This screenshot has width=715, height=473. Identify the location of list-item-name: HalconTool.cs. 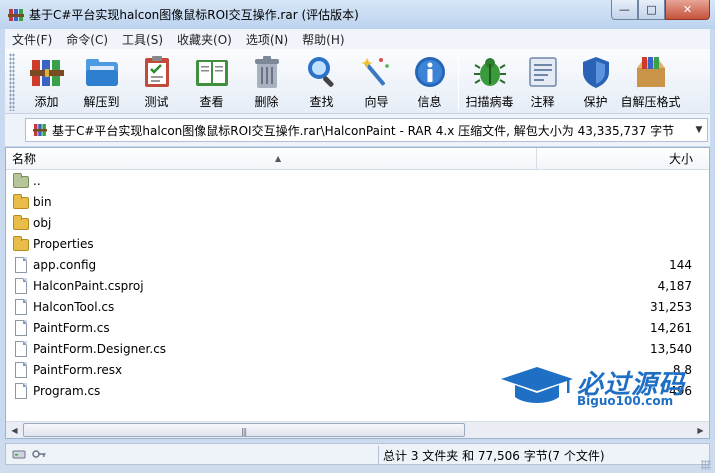
(74, 306).